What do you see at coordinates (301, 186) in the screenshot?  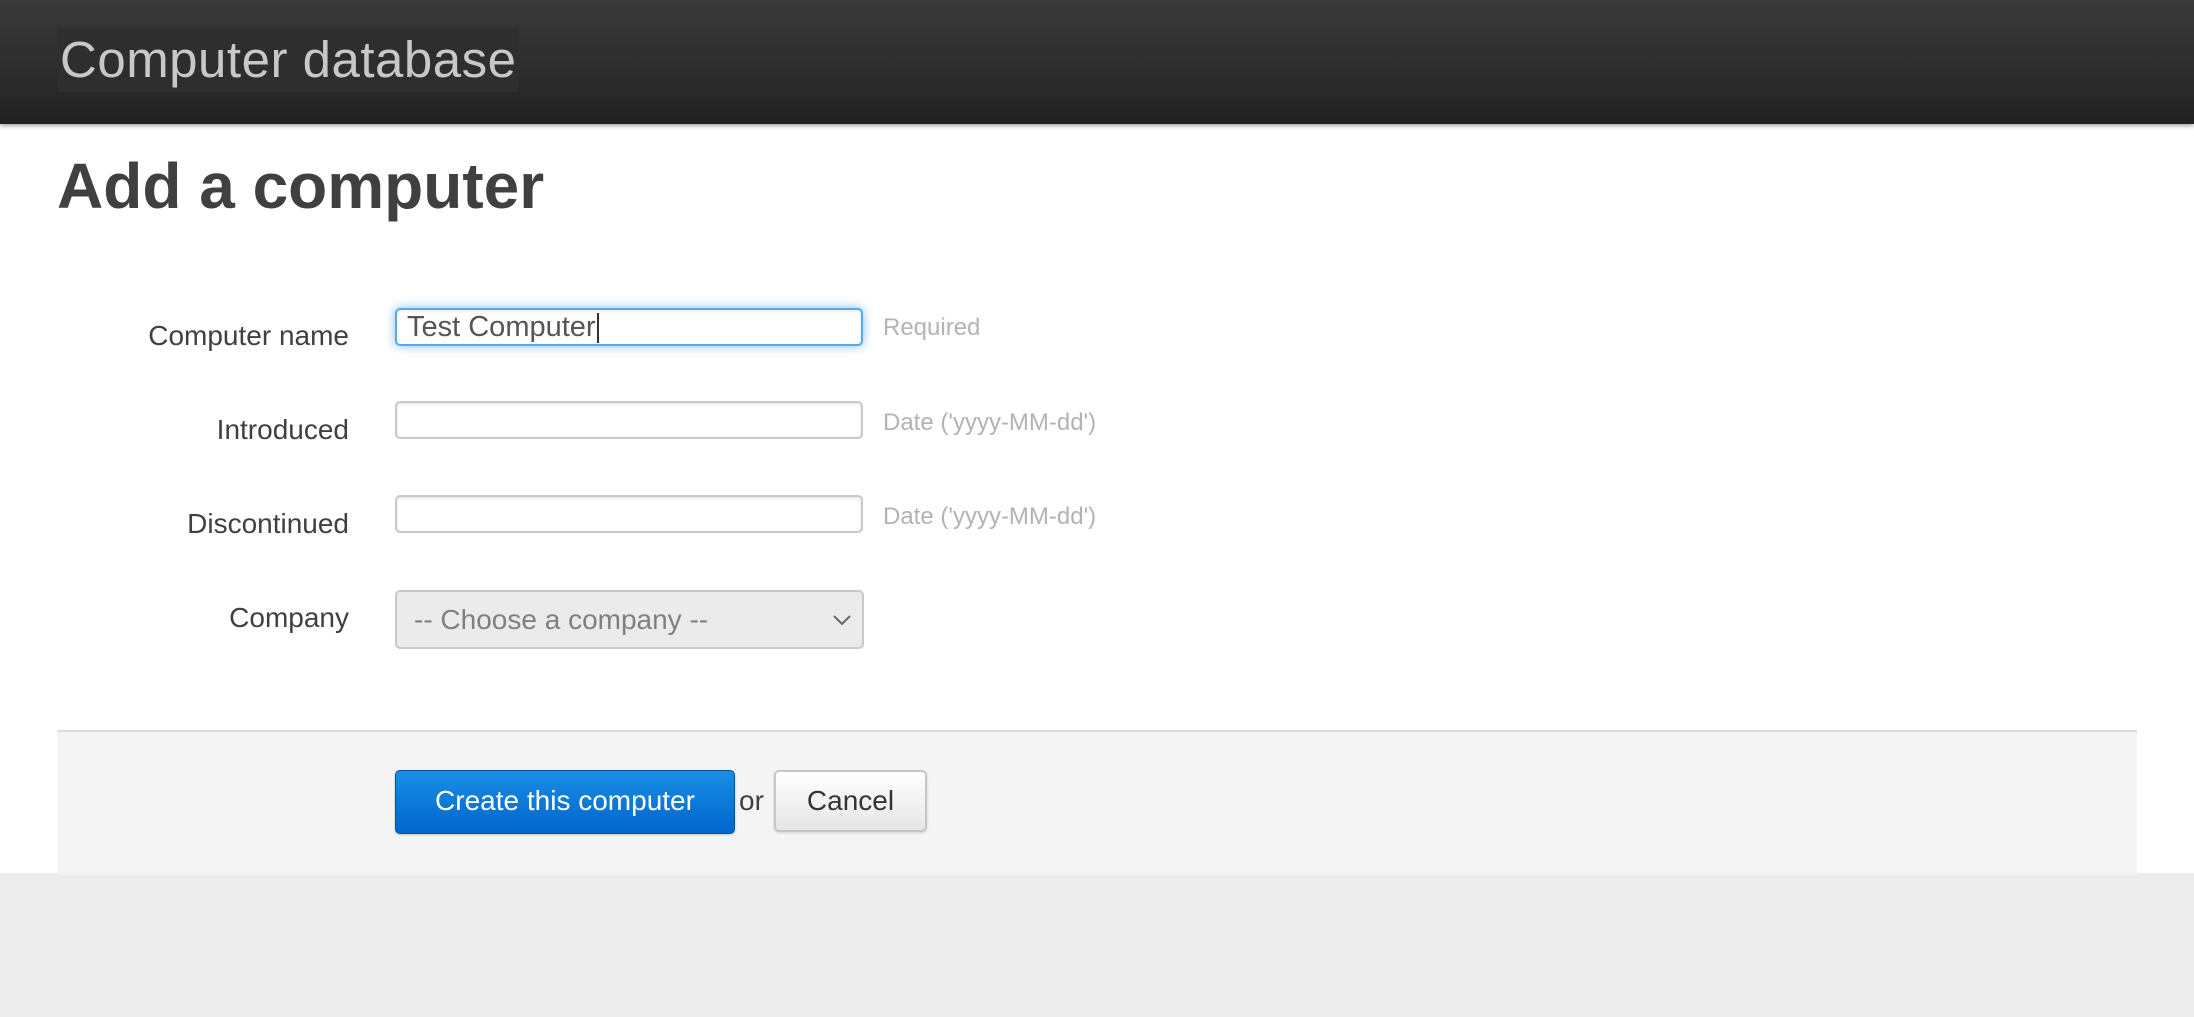 I see `page-title: Add a computer` at bounding box center [301, 186].